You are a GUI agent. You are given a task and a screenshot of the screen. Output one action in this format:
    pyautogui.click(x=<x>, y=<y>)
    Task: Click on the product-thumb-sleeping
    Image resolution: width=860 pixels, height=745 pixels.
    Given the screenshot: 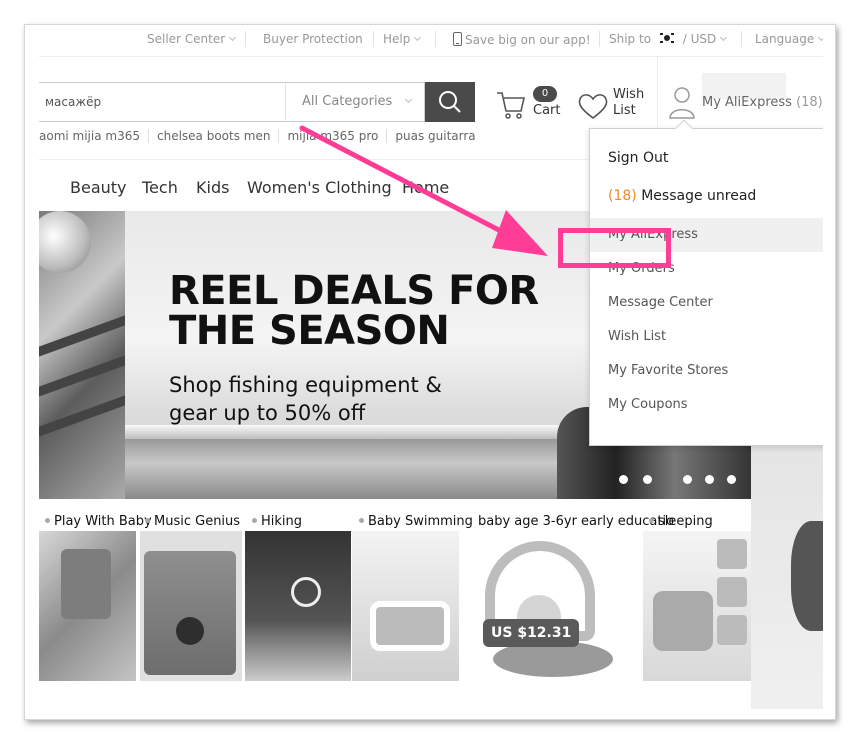 What is the action you would take?
    pyautogui.click(x=697, y=606)
    